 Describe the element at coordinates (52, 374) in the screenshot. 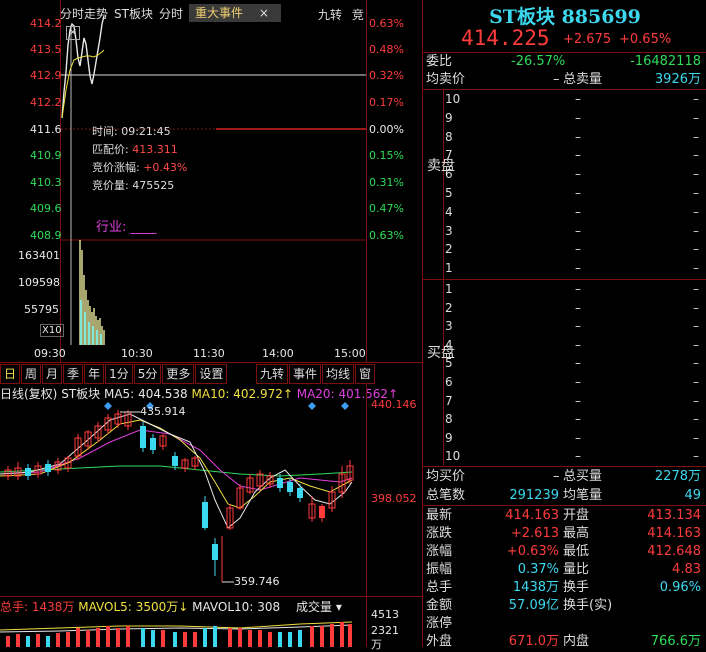

I see `period-month: 月` at that location.